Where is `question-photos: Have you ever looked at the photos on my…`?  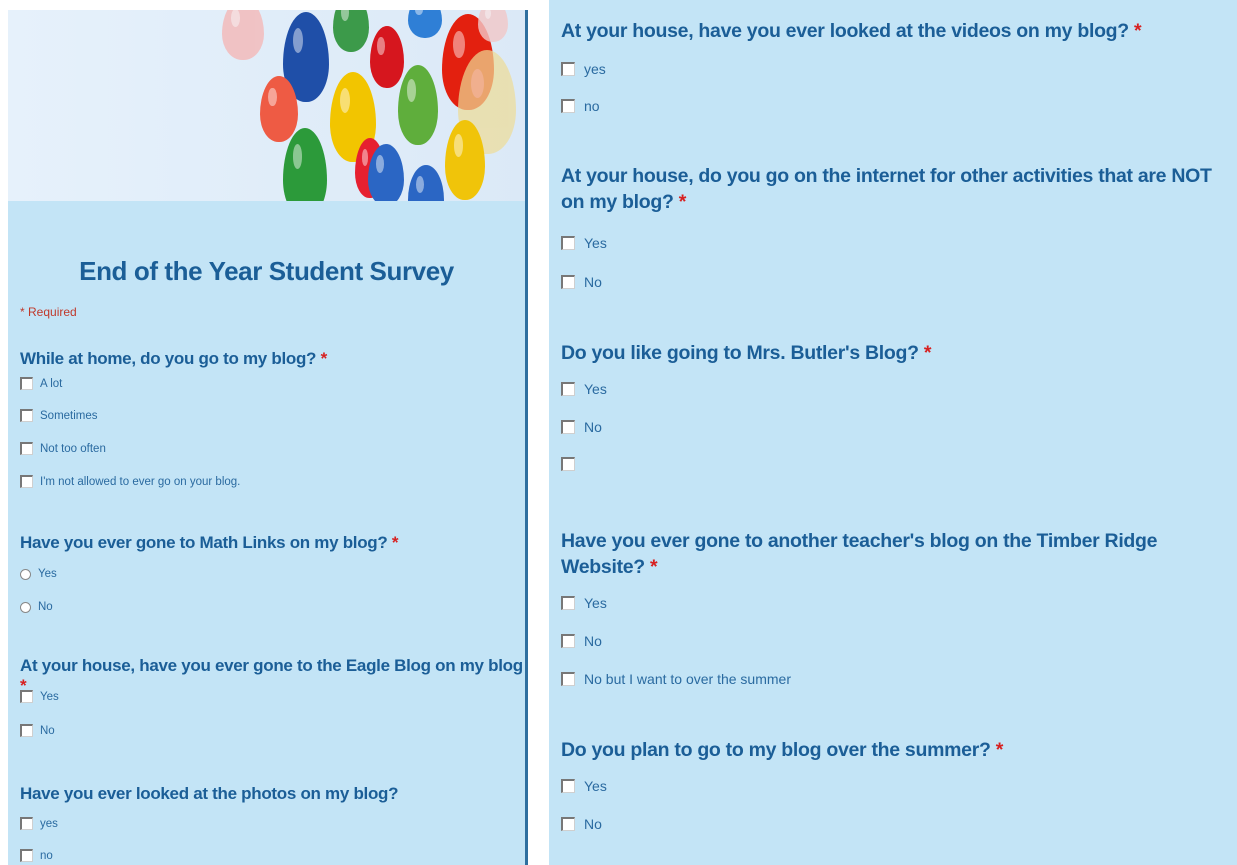
question-photos: Have you ever looked at the photos on my… is located at coordinates (209, 794).